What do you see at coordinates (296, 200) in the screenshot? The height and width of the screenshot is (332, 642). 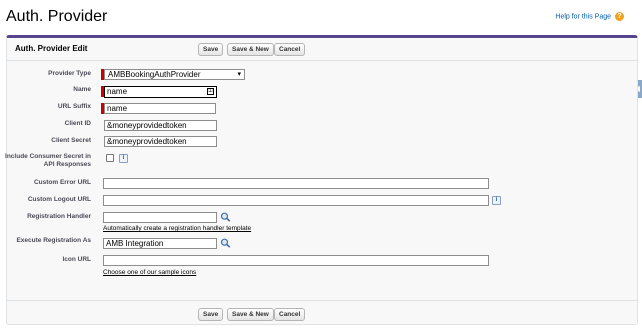 I see `custom-logout-url-input` at bounding box center [296, 200].